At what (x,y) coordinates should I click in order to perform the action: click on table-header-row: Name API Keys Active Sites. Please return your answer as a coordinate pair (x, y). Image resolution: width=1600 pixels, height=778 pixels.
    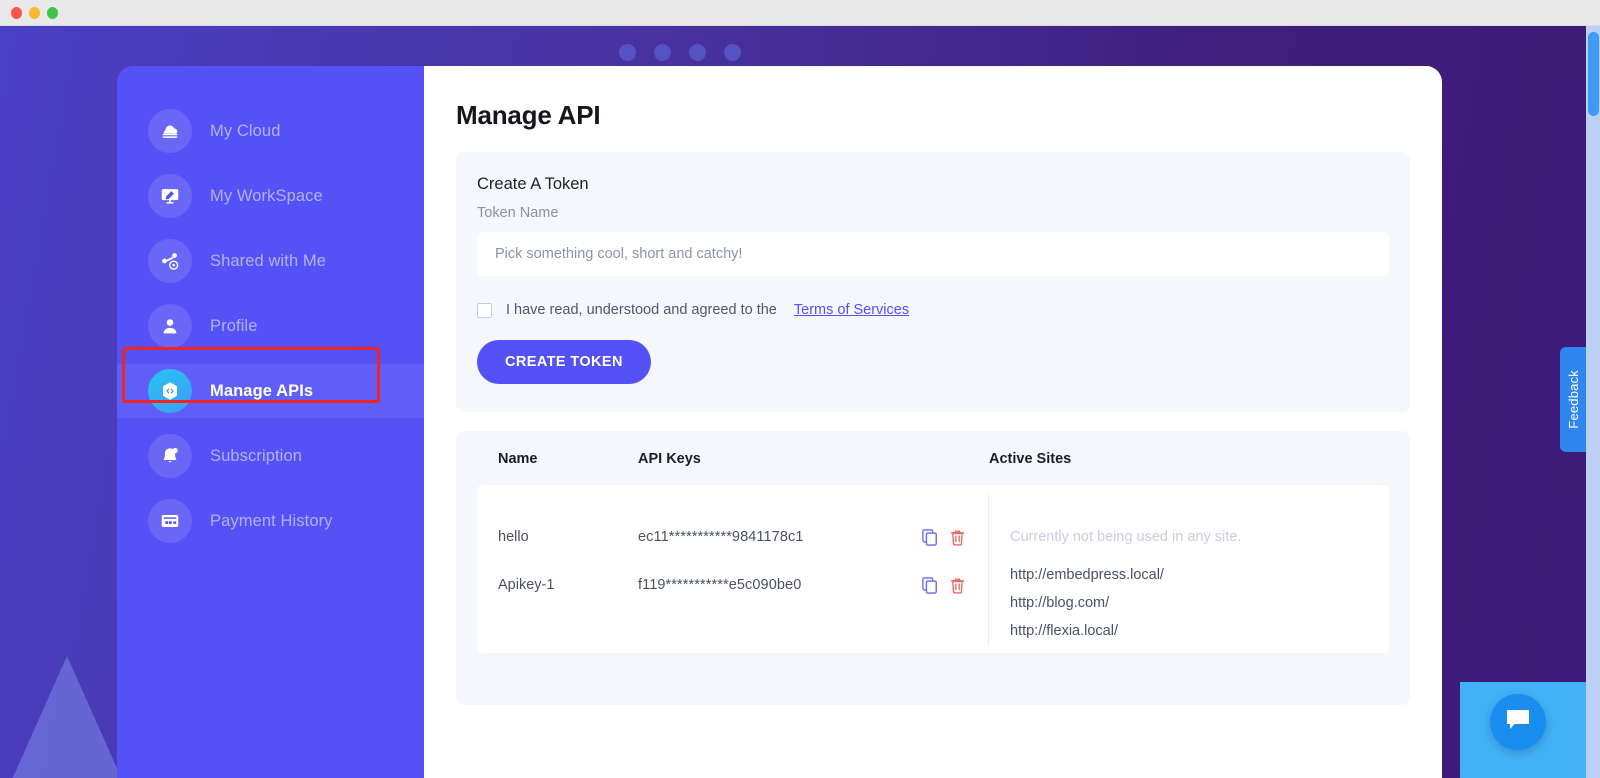
    Looking at the image, I should click on (933, 468).